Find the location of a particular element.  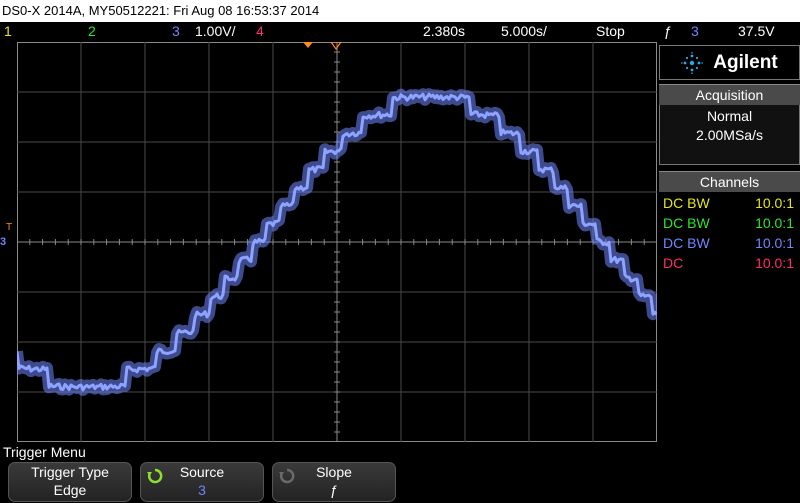

acquisition-header: Acquisition is located at coordinates (729, 94).